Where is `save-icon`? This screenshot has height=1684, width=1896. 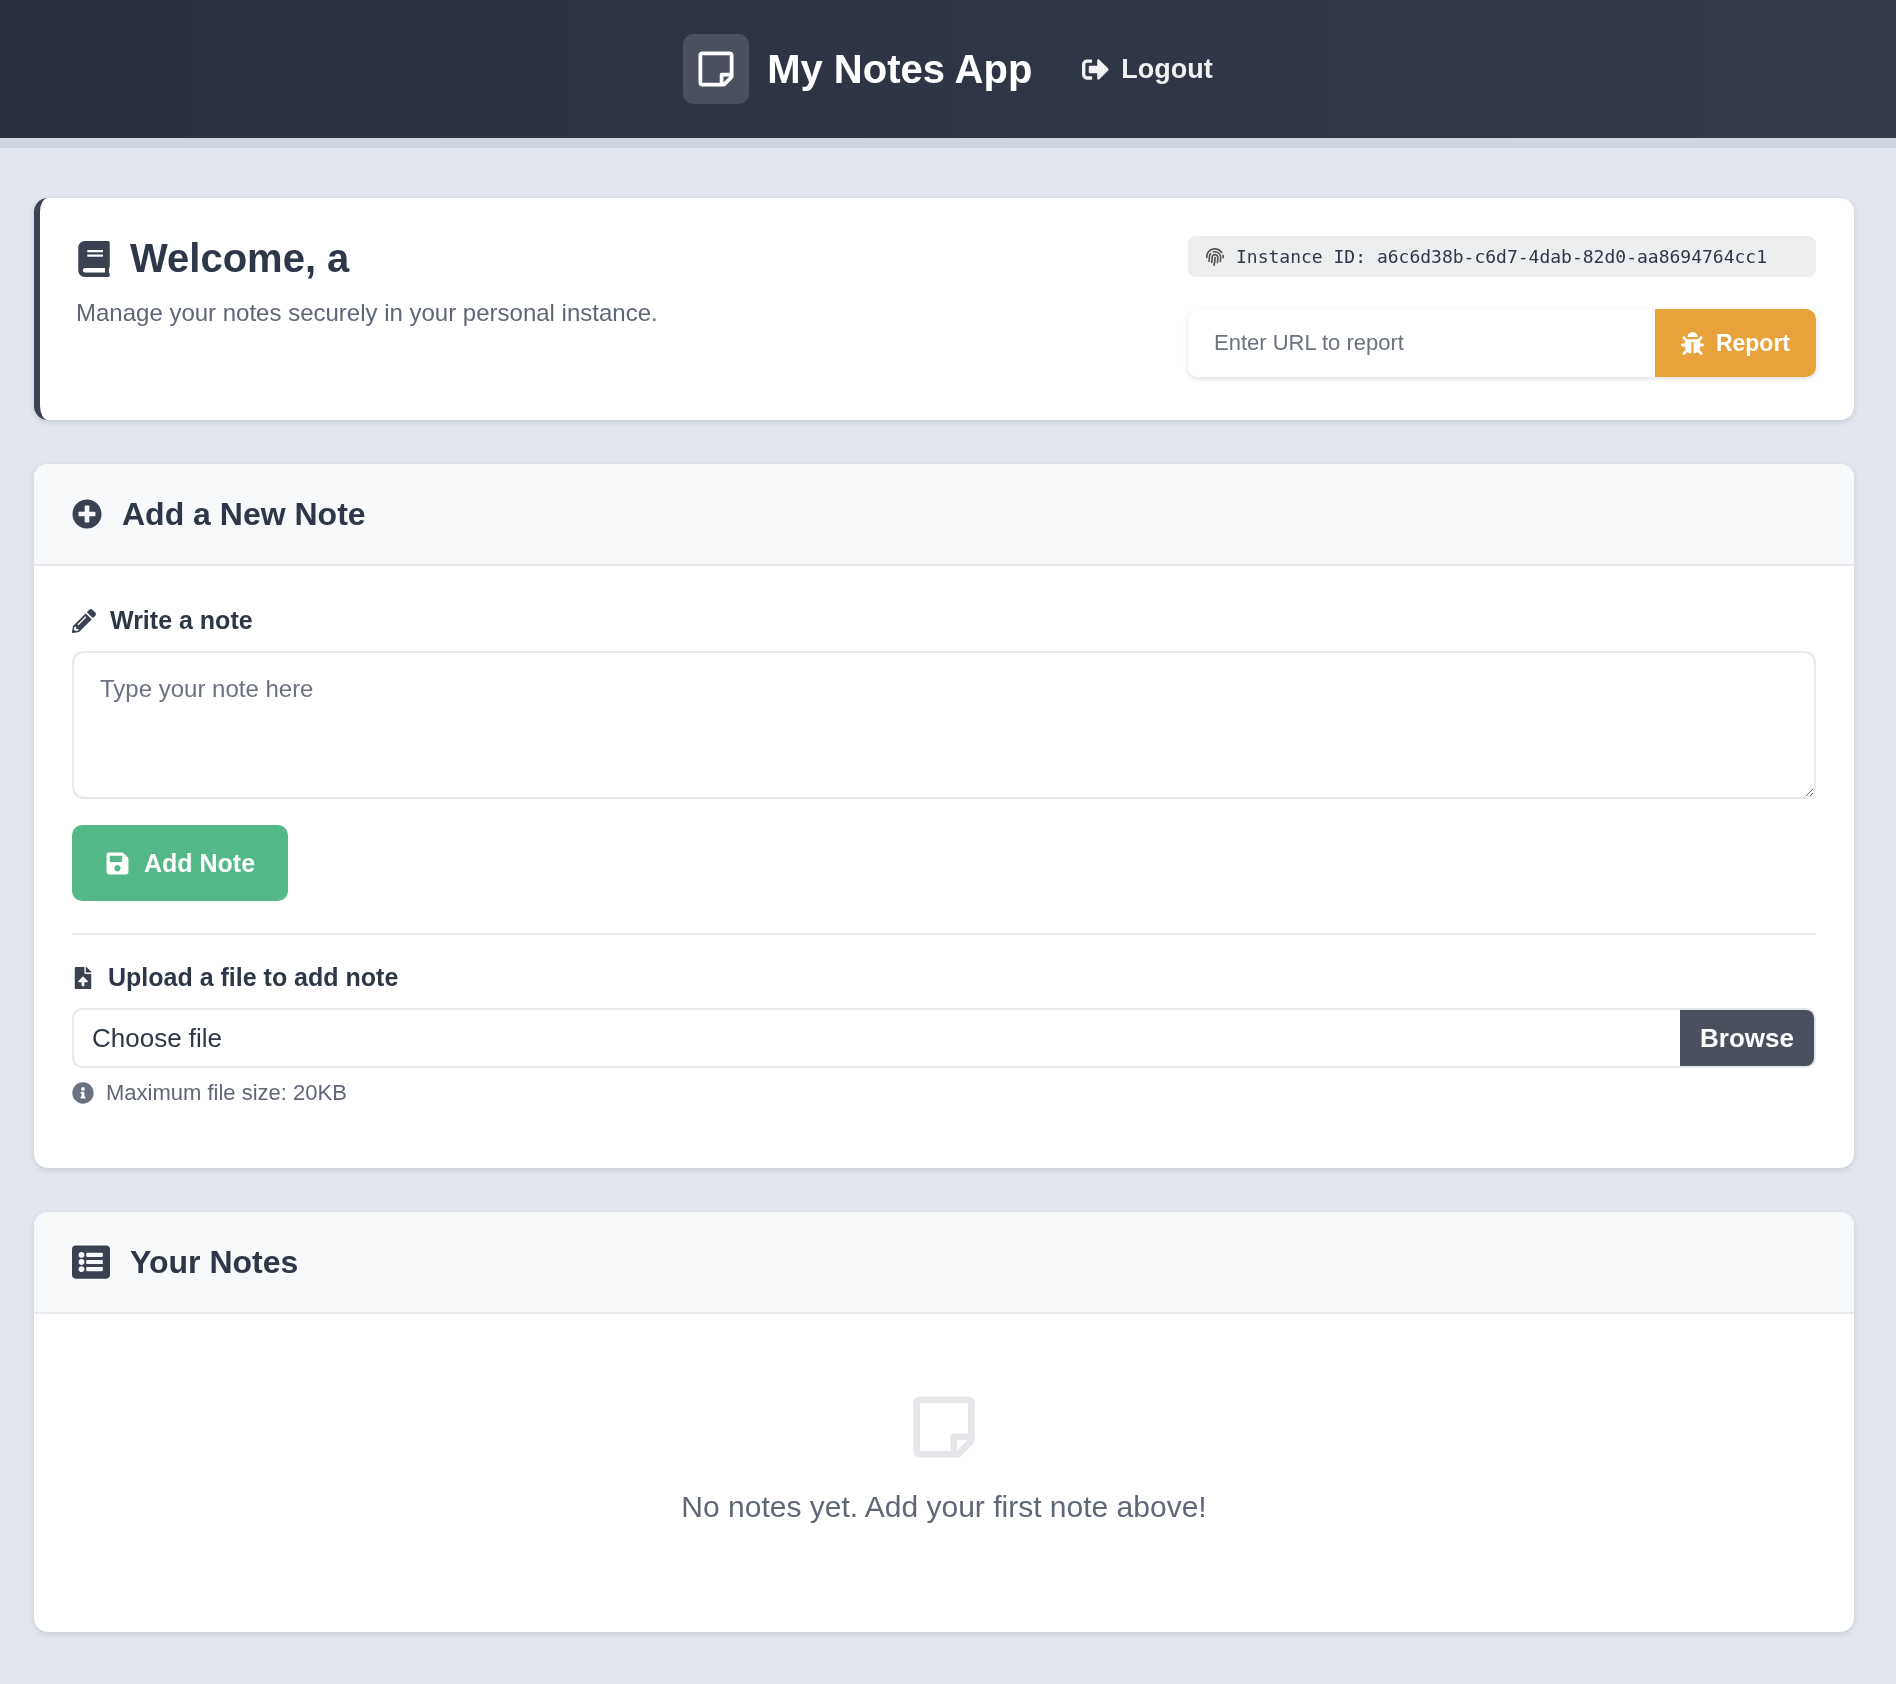
save-icon is located at coordinates (117, 863).